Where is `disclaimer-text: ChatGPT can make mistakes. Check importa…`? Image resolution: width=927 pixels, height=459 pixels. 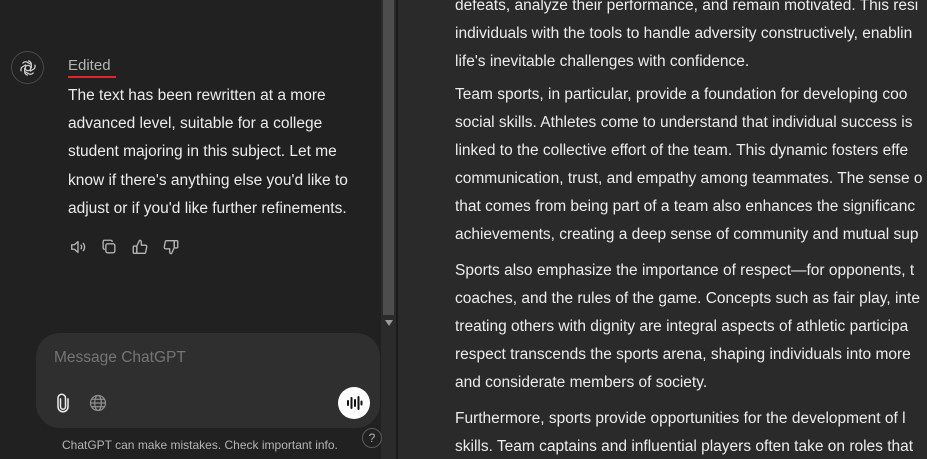
disclaimer-text: ChatGPT can make mistakes. Check importa… is located at coordinates (200, 445).